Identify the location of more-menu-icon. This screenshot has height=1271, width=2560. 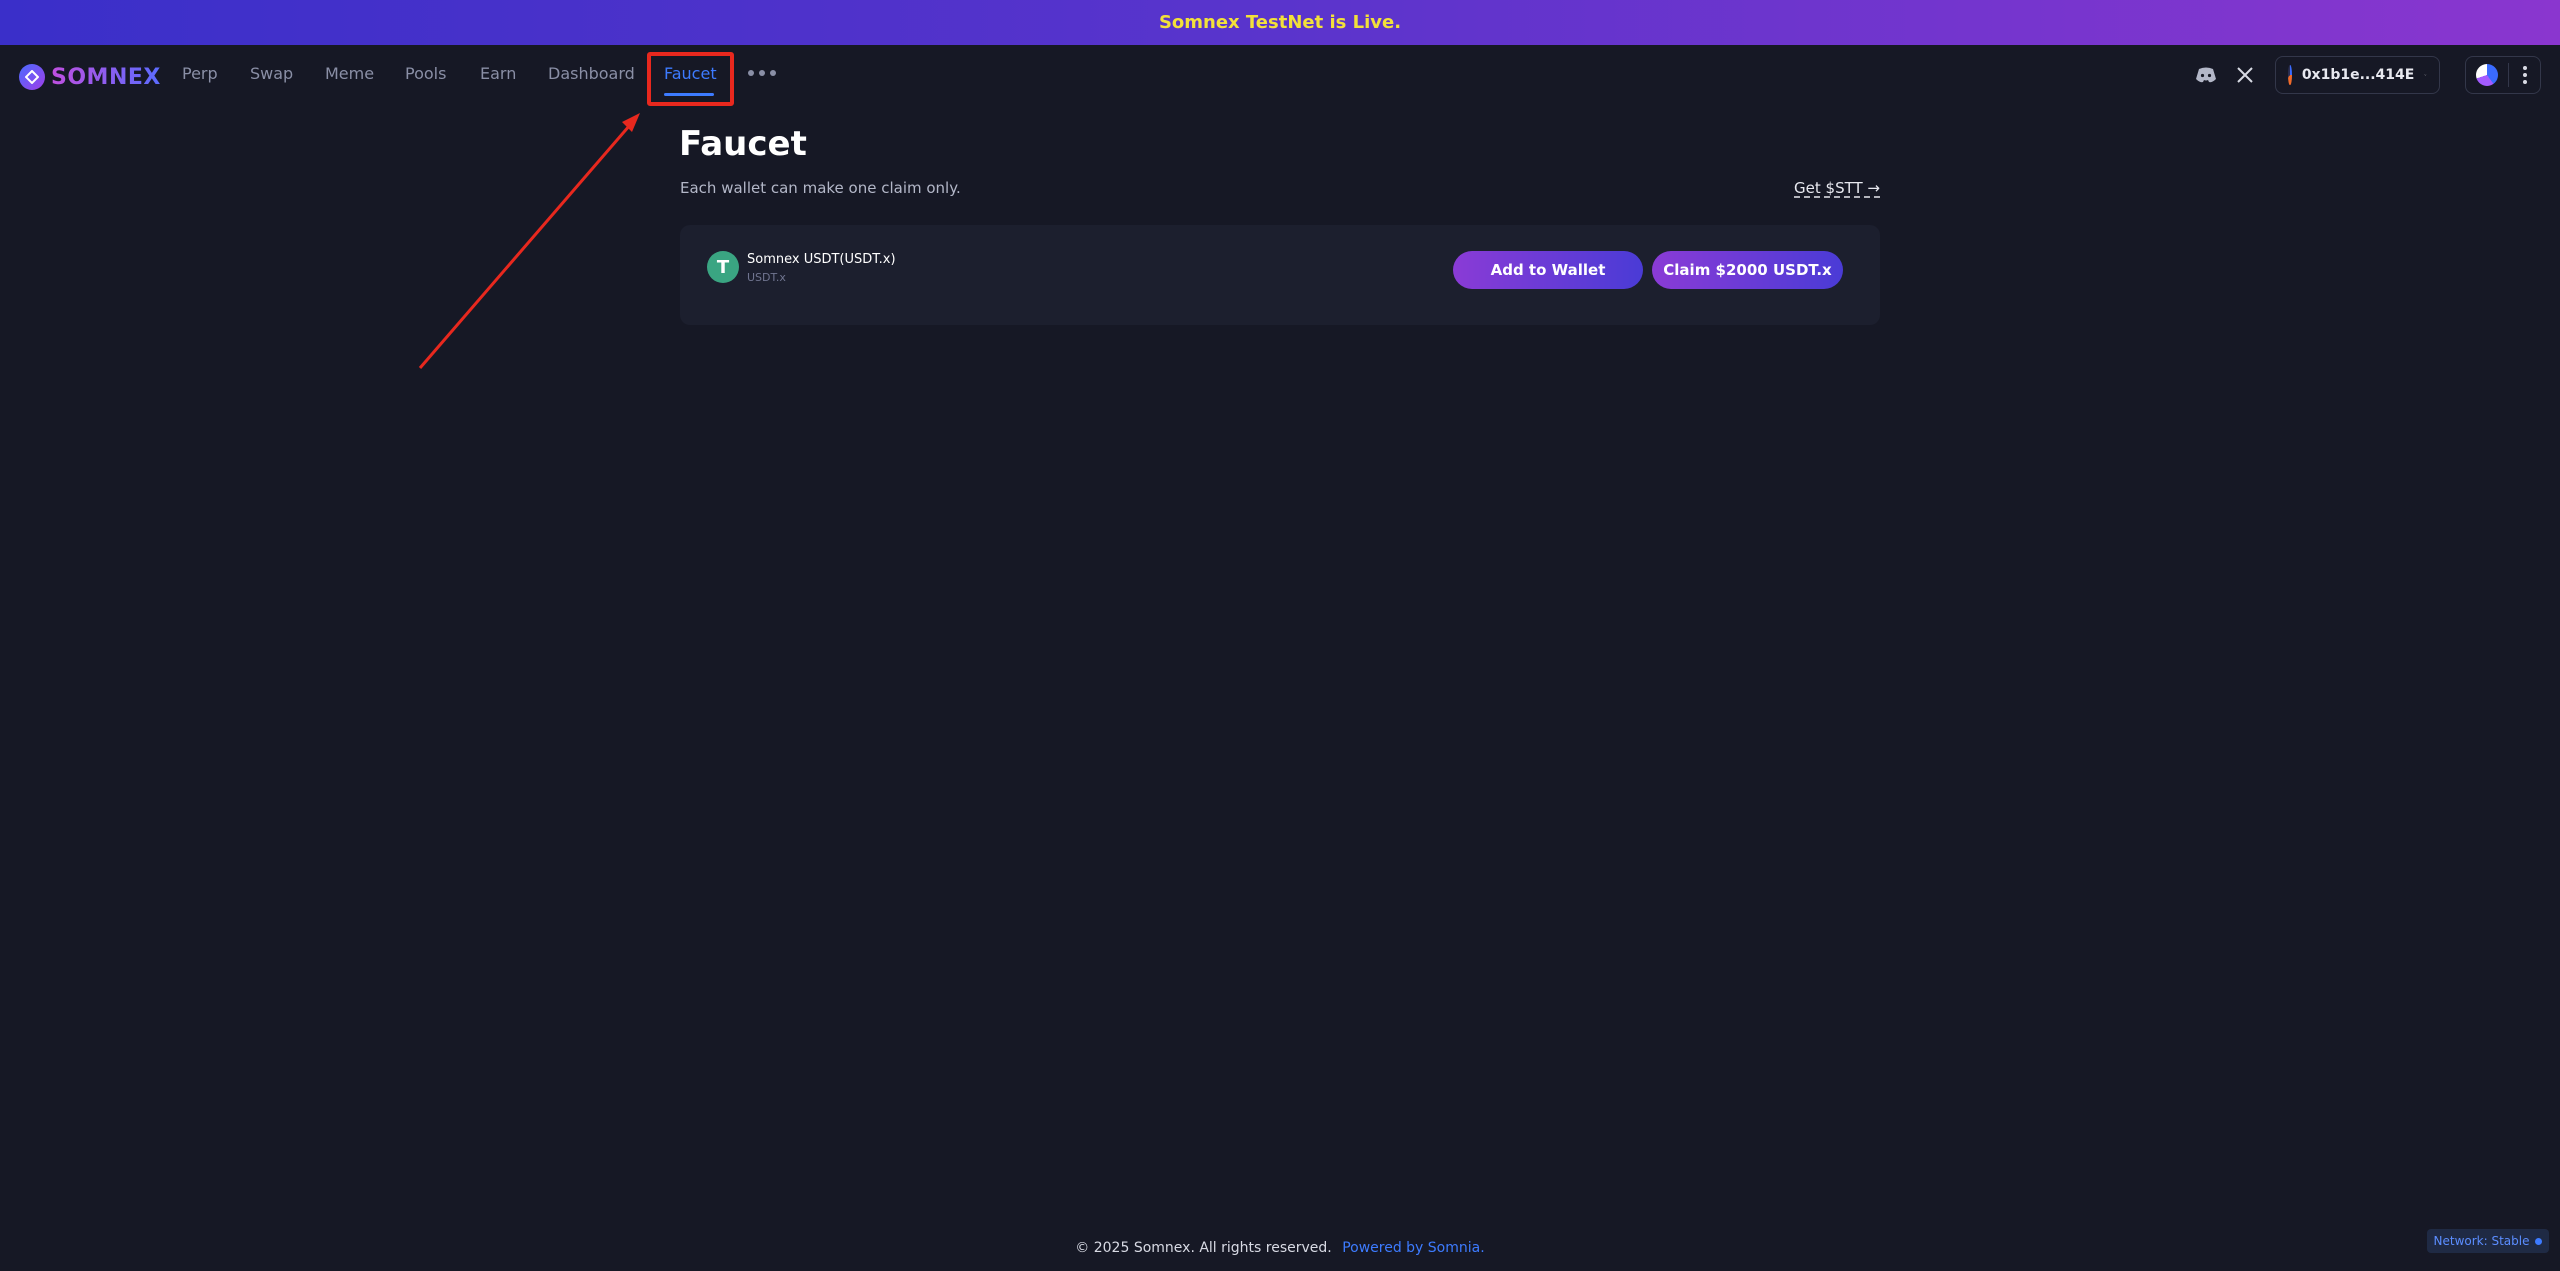
(762, 73).